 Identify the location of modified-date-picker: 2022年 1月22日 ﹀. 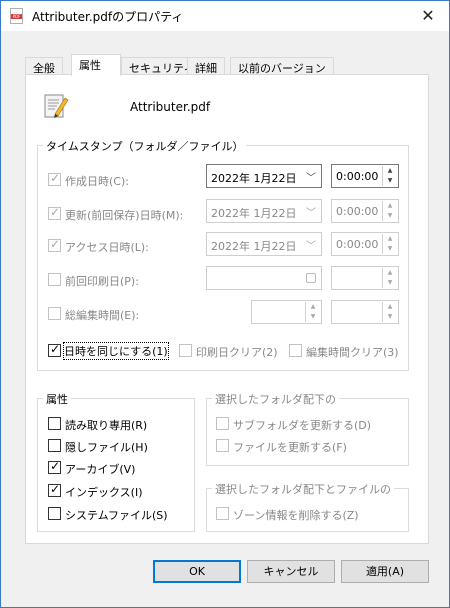
(264, 211).